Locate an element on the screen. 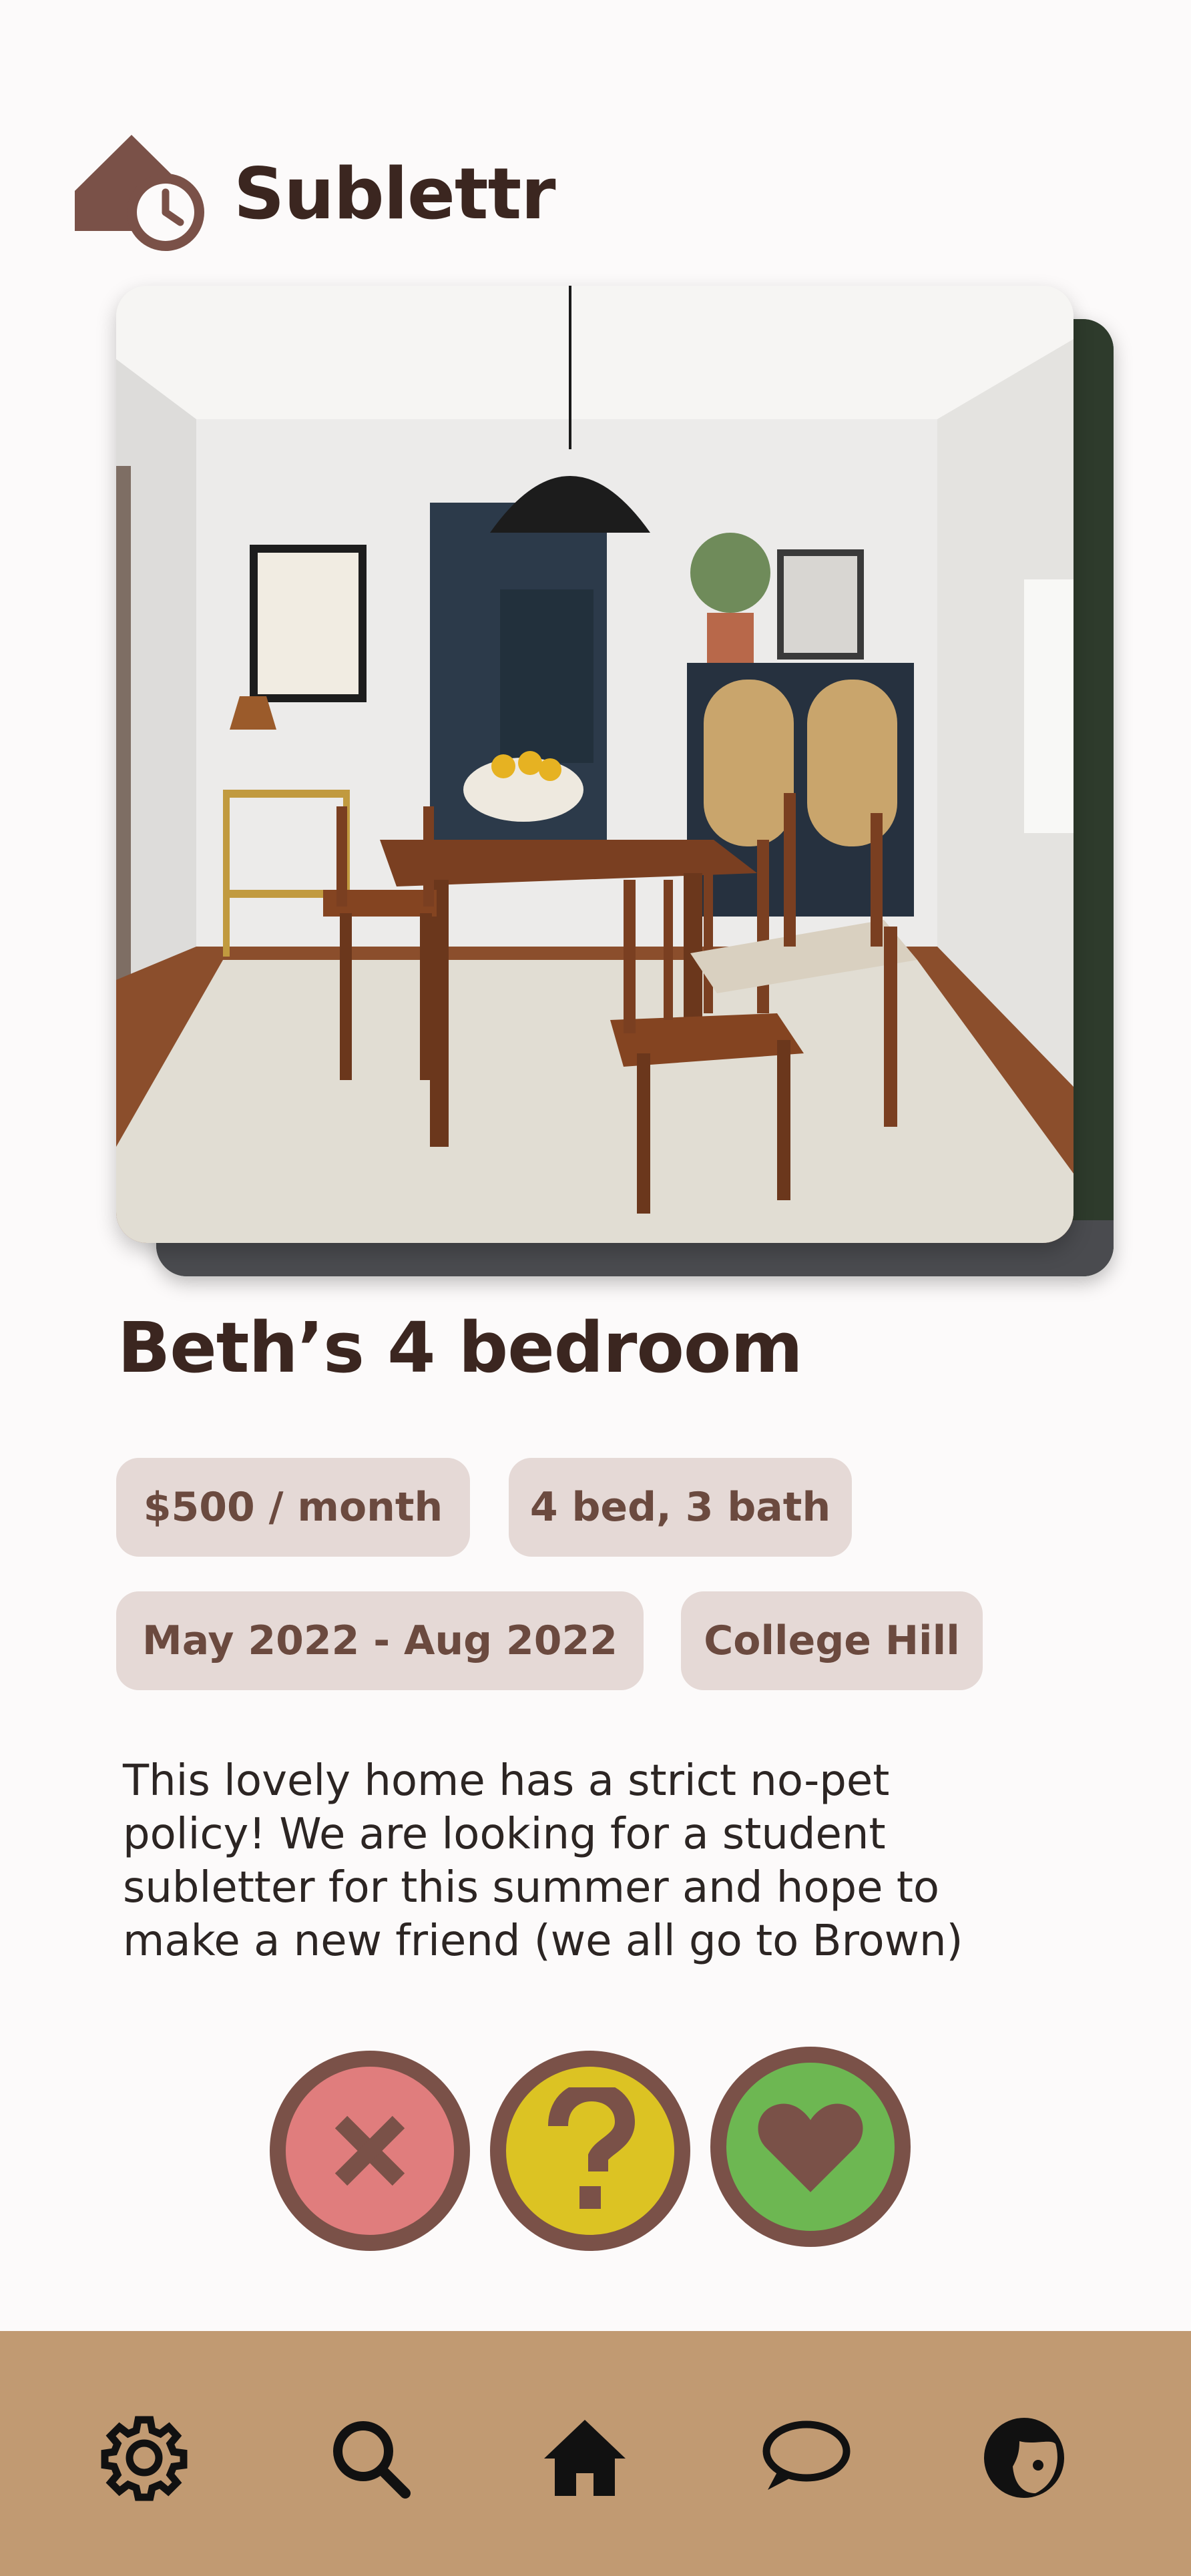 This screenshot has height=2576, width=1191. dates-badge: May 2022 - Aug 2022 is located at coordinates (380, 1640).